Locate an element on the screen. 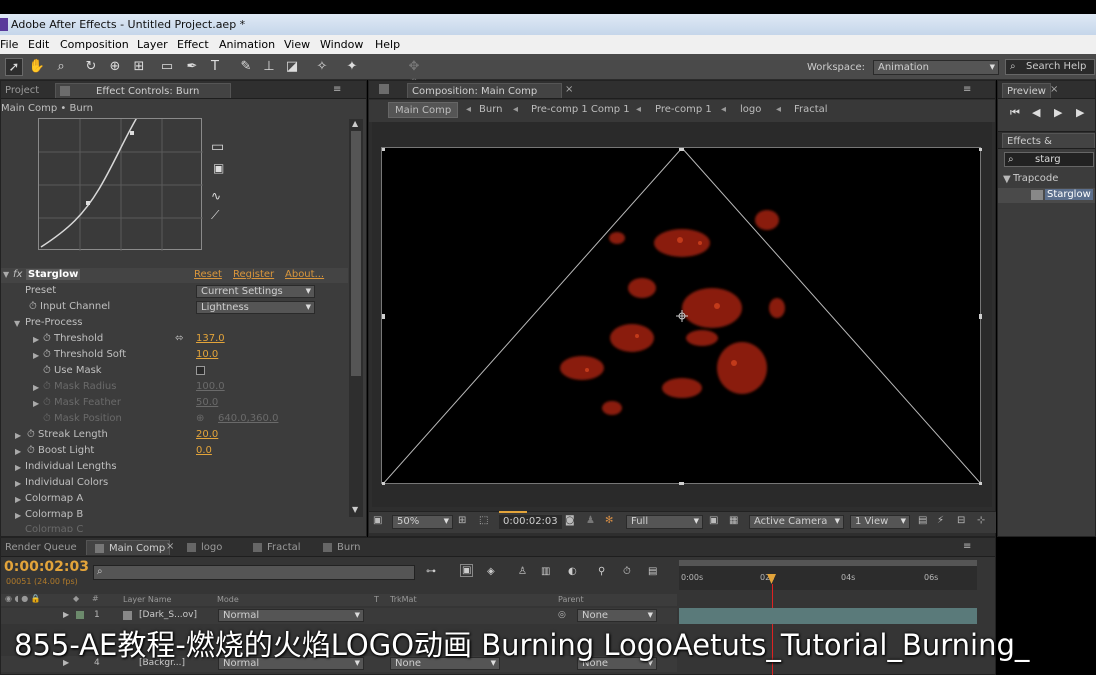 The width and height of the screenshot is (1096, 675). workspace-dropdown: Animation is located at coordinates (936, 67).